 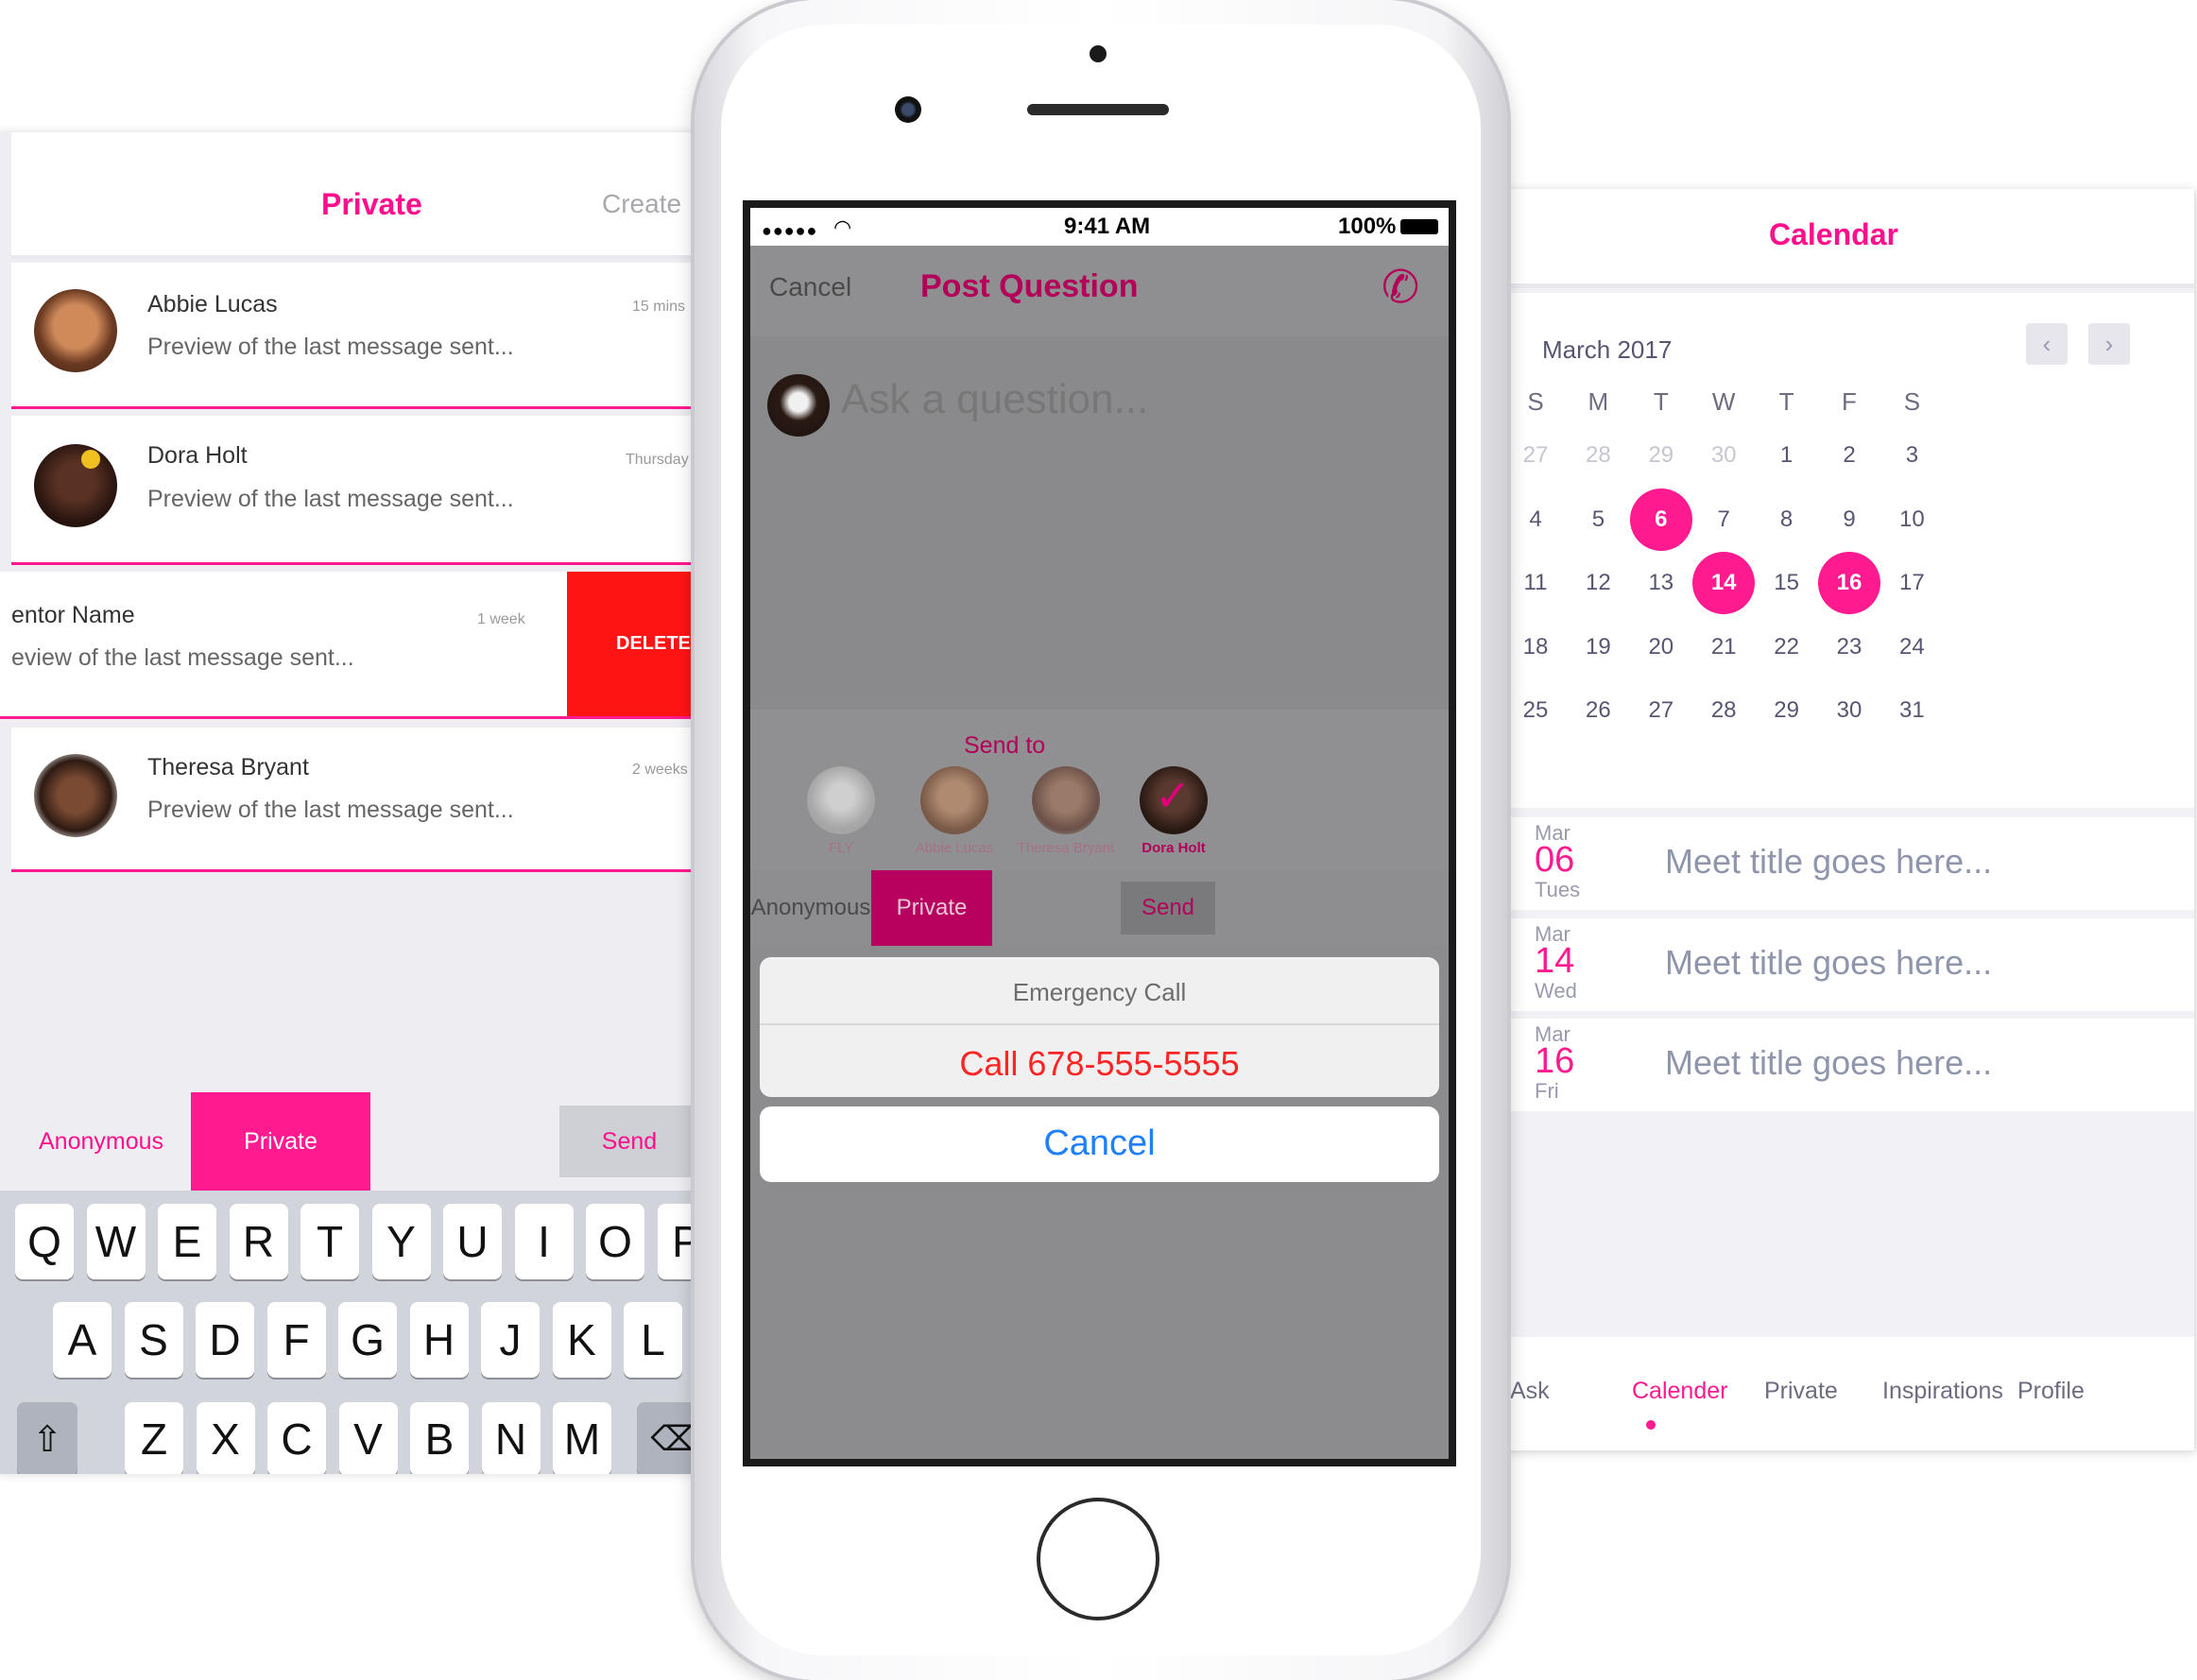 I want to click on key-l: L, so click(x=653, y=1340).